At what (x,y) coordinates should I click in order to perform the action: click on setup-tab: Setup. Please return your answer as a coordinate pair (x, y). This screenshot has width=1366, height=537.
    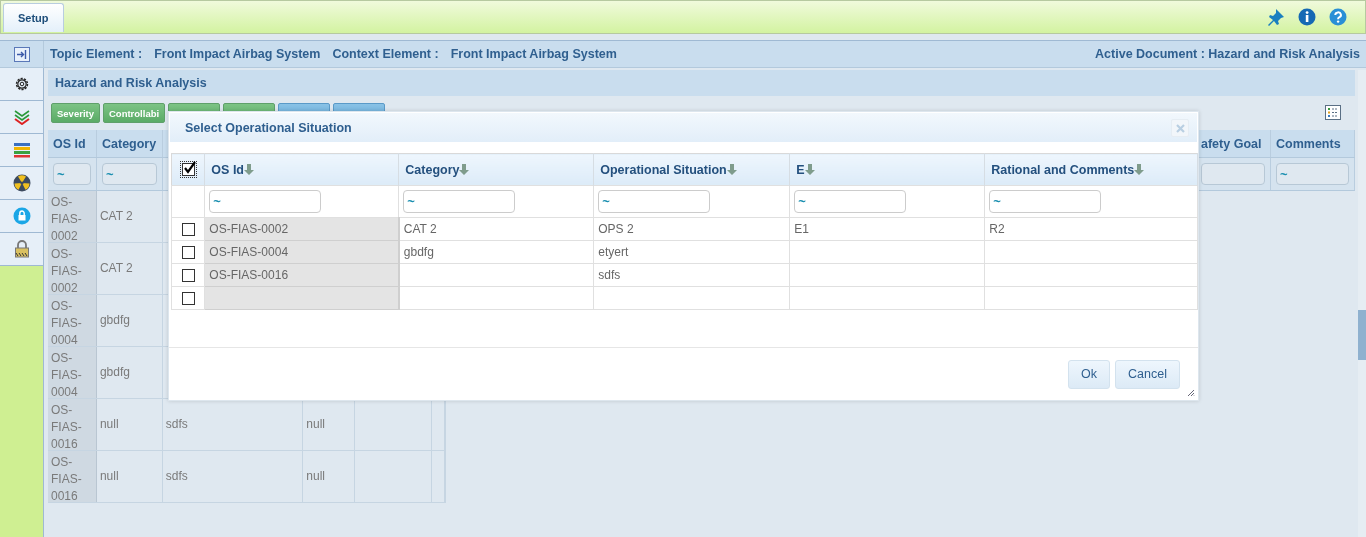
    Looking at the image, I should click on (33, 17).